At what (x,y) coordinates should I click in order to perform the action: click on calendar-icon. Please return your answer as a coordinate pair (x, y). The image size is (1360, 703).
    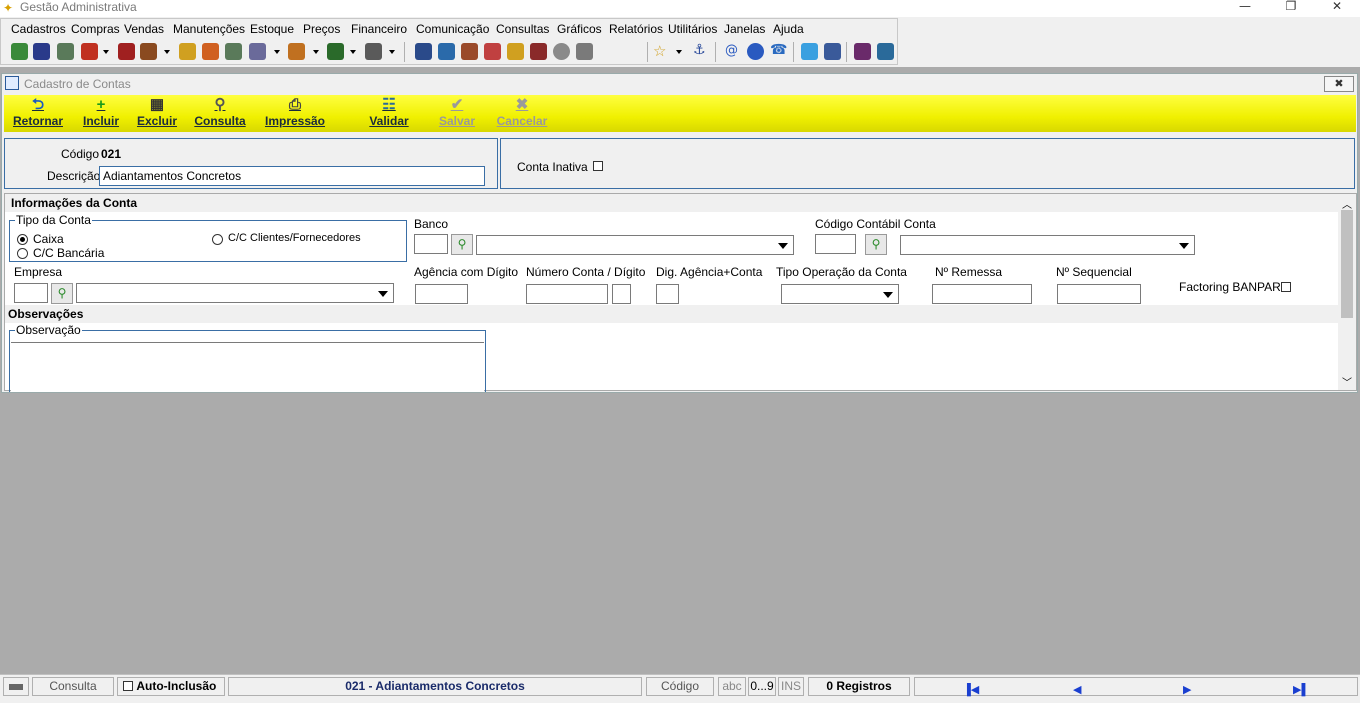
    Looking at the image, I should click on (423, 51).